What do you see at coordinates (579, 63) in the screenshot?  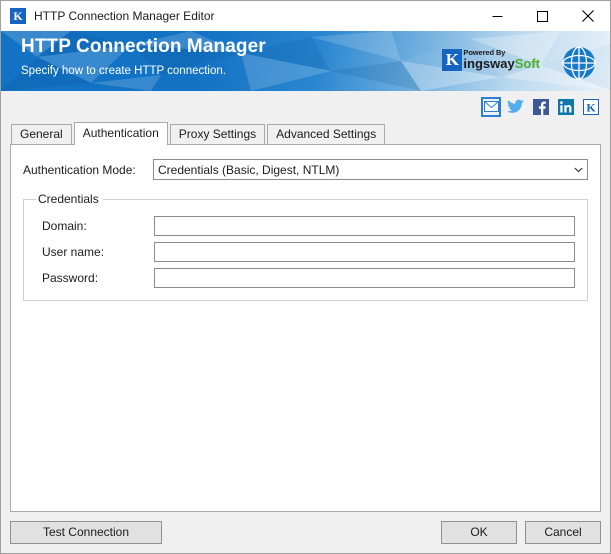 I see `globe-icon` at bounding box center [579, 63].